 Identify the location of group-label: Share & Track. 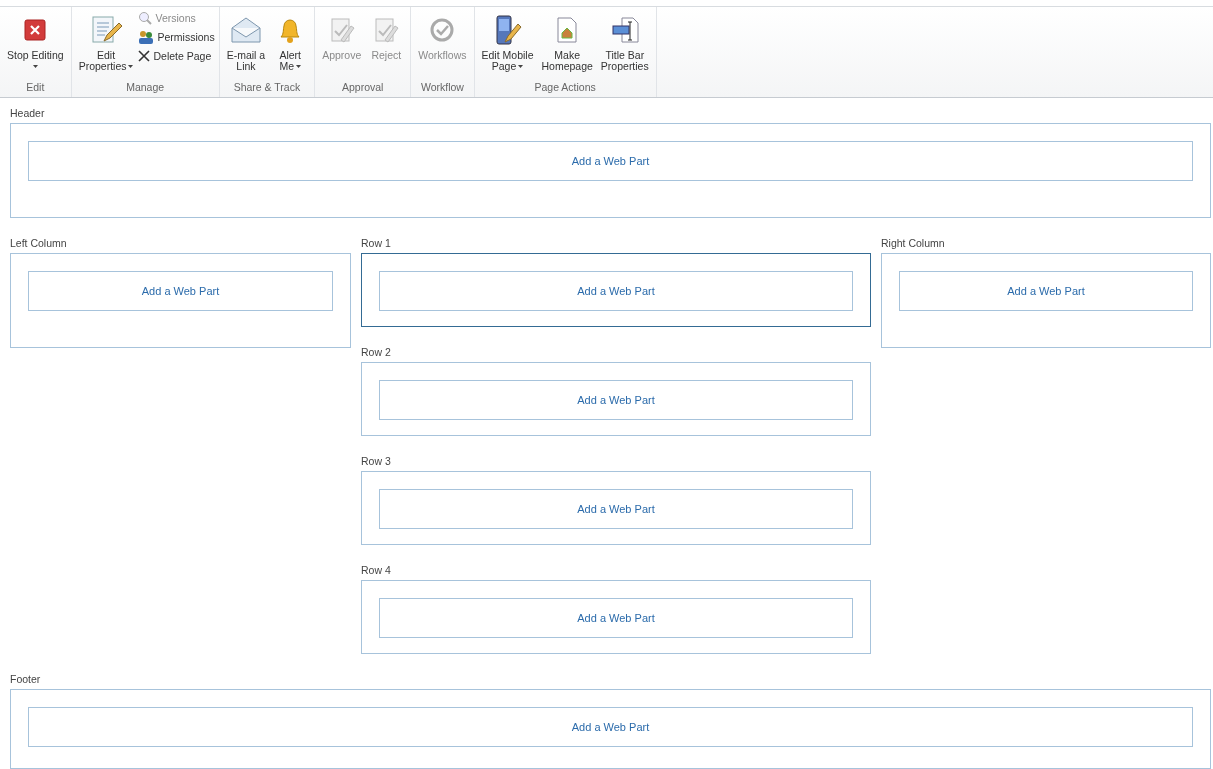
(267, 88).